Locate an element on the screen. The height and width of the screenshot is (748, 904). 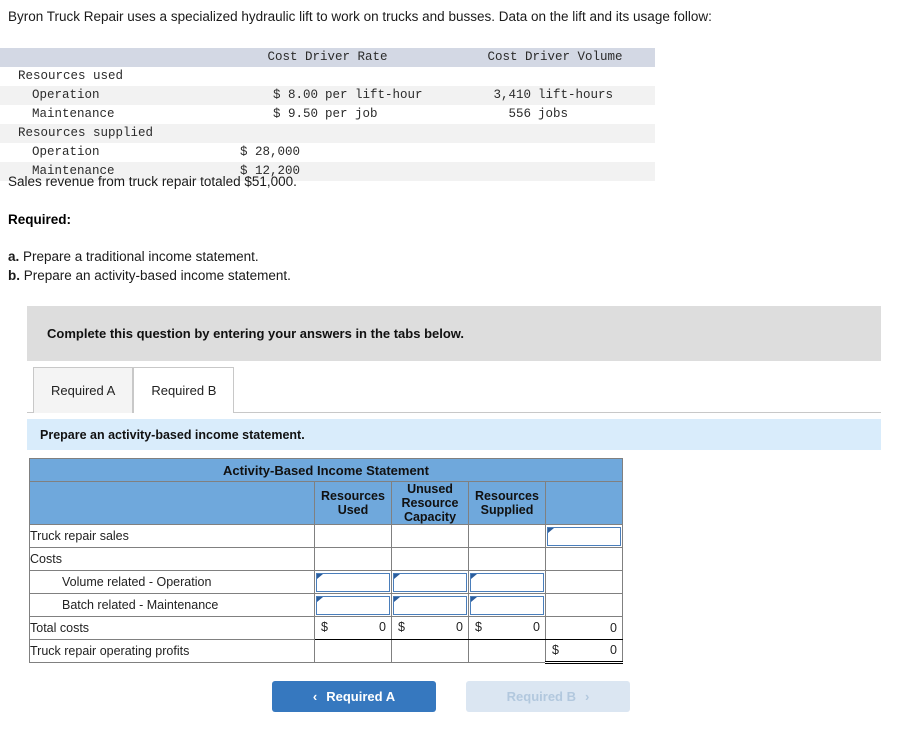
table-row: Truck repair sales is located at coordinates (326, 536).